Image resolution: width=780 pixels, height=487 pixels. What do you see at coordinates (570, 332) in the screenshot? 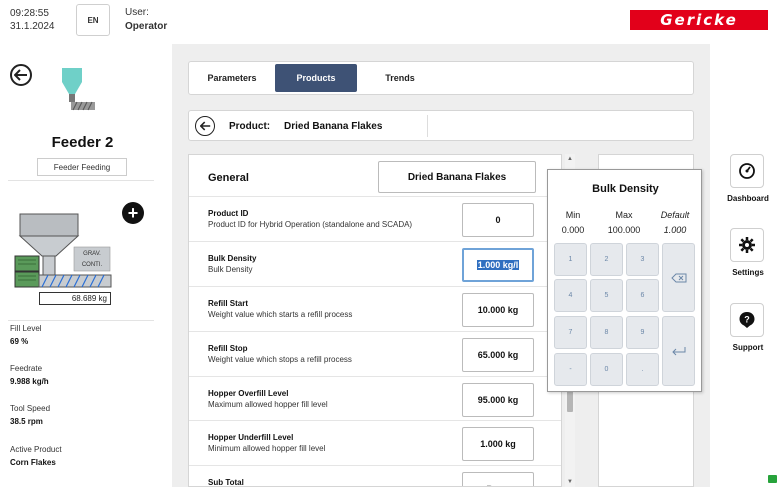
I see `key-7: 7` at bounding box center [570, 332].